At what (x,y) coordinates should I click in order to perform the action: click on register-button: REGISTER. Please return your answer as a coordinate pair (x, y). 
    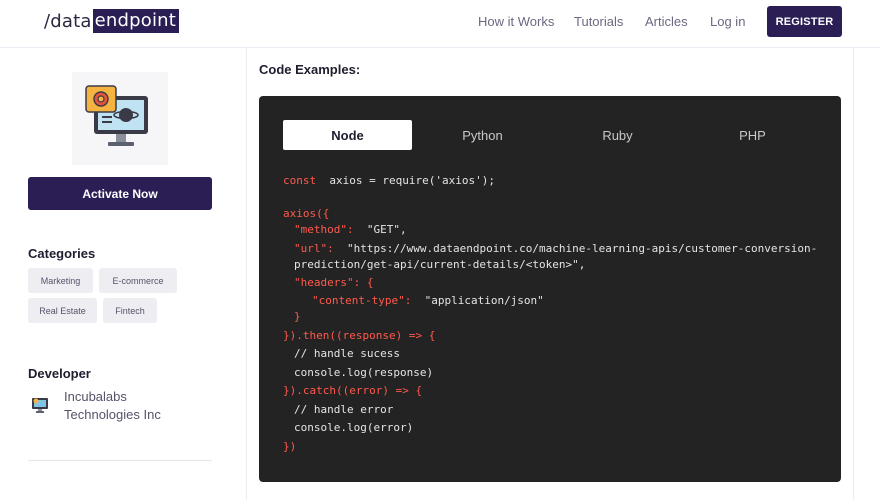
    Looking at the image, I should click on (804, 21).